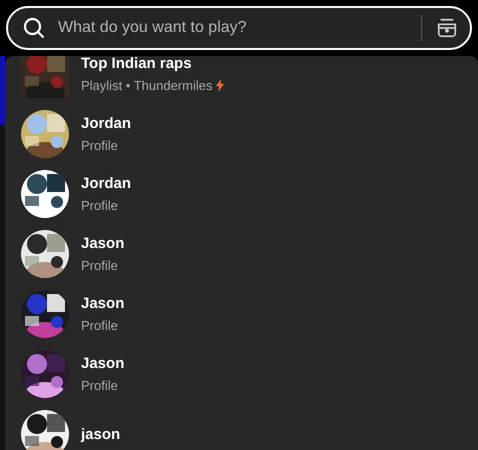 The height and width of the screenshot is (450, 478). I want to click on search-bar: What do you want to play?, so click(239, 28).